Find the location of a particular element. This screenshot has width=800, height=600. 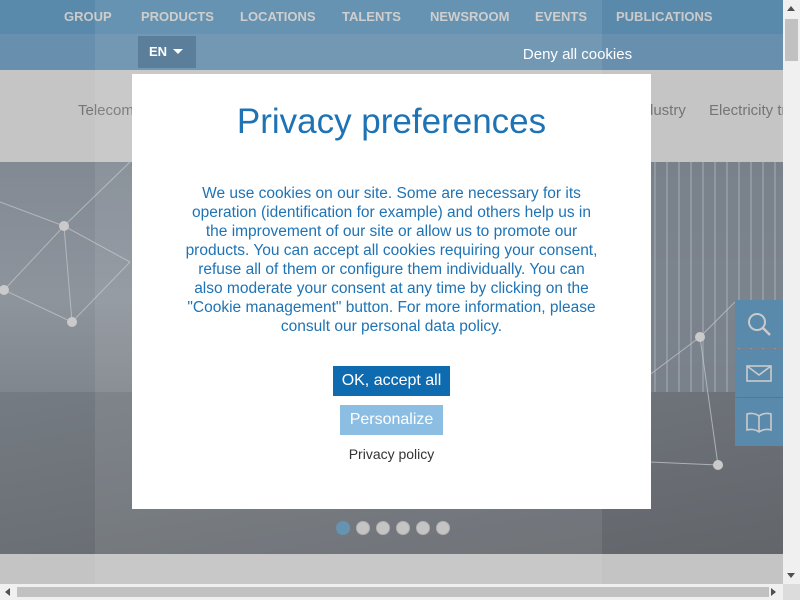

vertical-scroll-thumb is located at coordinates (791, 40).